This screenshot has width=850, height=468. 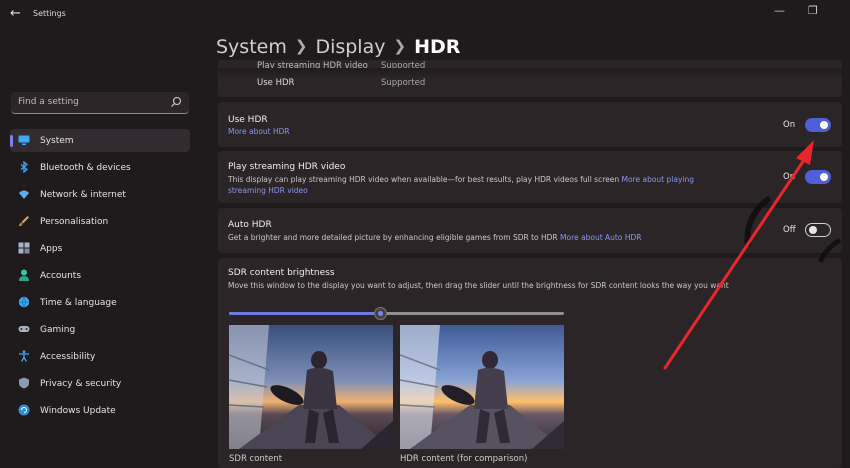 What do you see at coordinates (734, 264) in the screenshot?
I see `annotation-arrow-icon` at bounding box center [734, 264].